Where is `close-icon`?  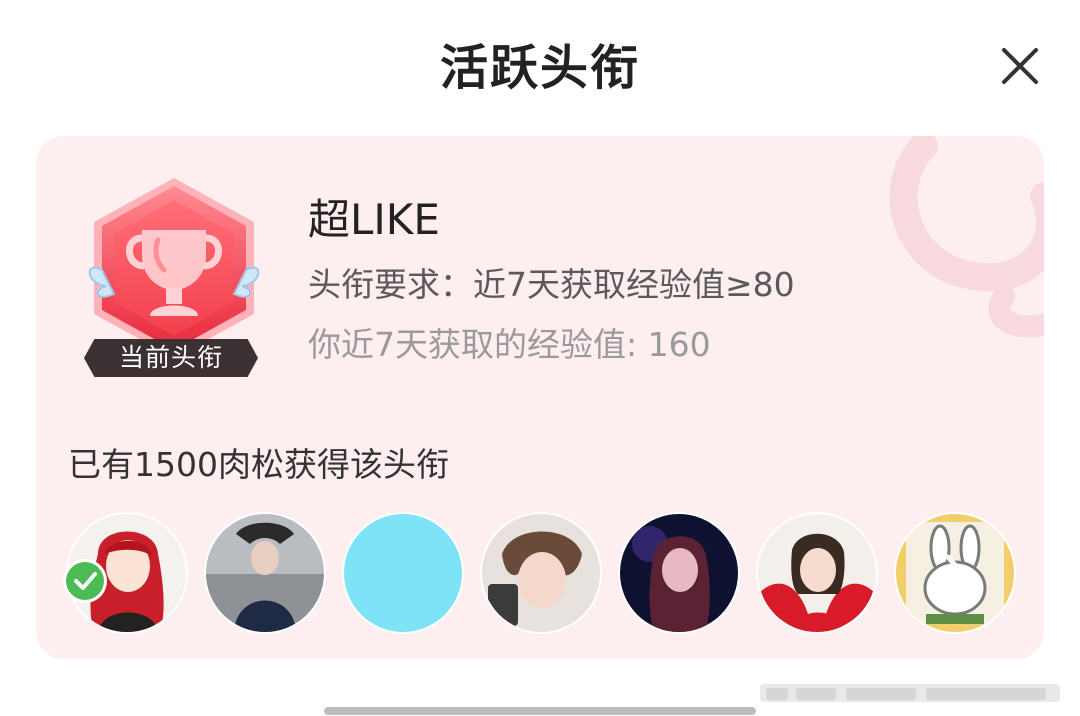
close-icon is located at coordinates (1020, 66).